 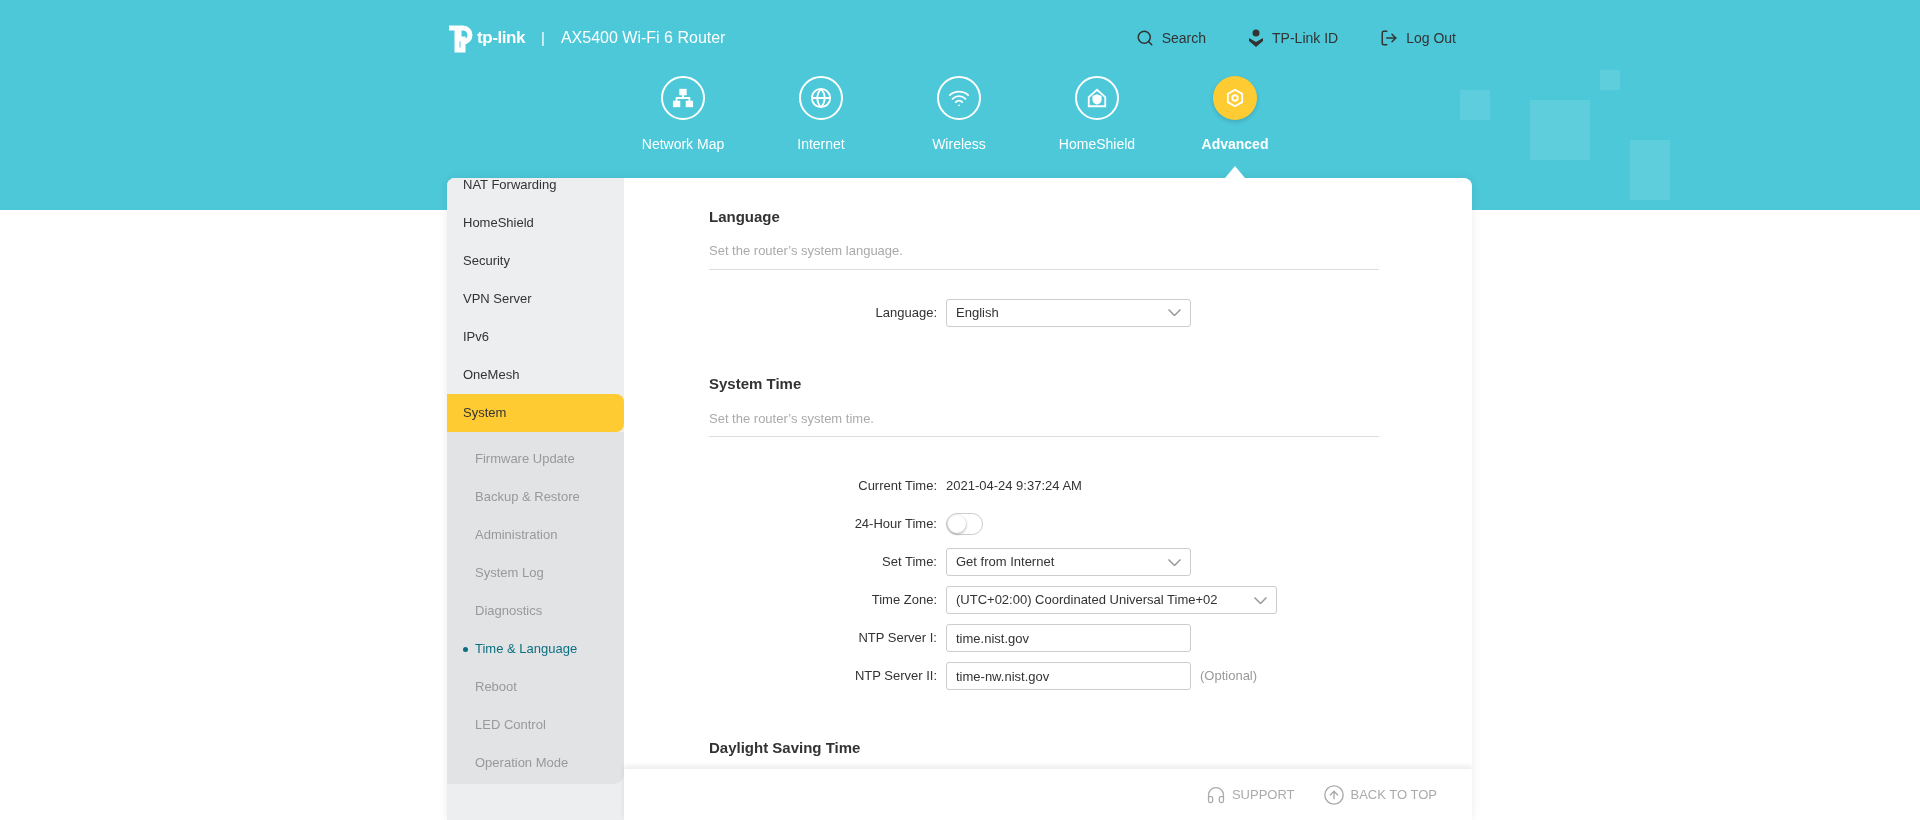 What do you see at coordinates (1235, 98) in the screenshot?
I see `gear-icon` at bounding box center [1235, 98].